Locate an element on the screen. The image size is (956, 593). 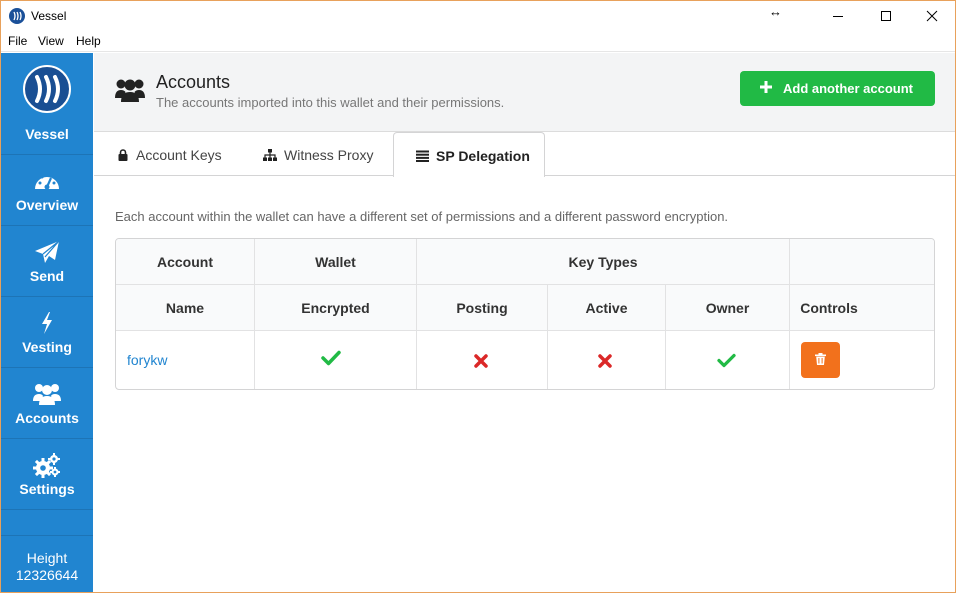
add-account-label: Add another account is located at coordinates (848, 88).